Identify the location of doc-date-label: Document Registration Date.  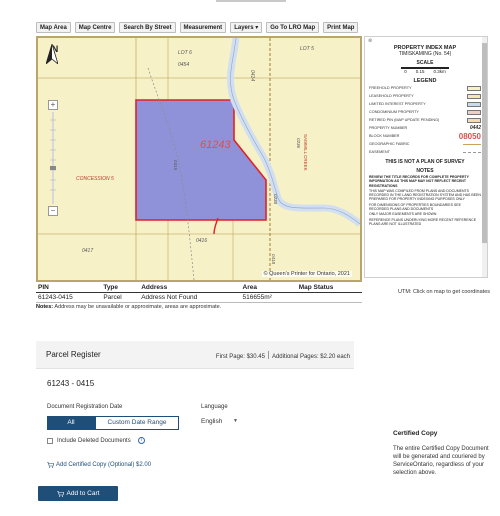
(85, 407).